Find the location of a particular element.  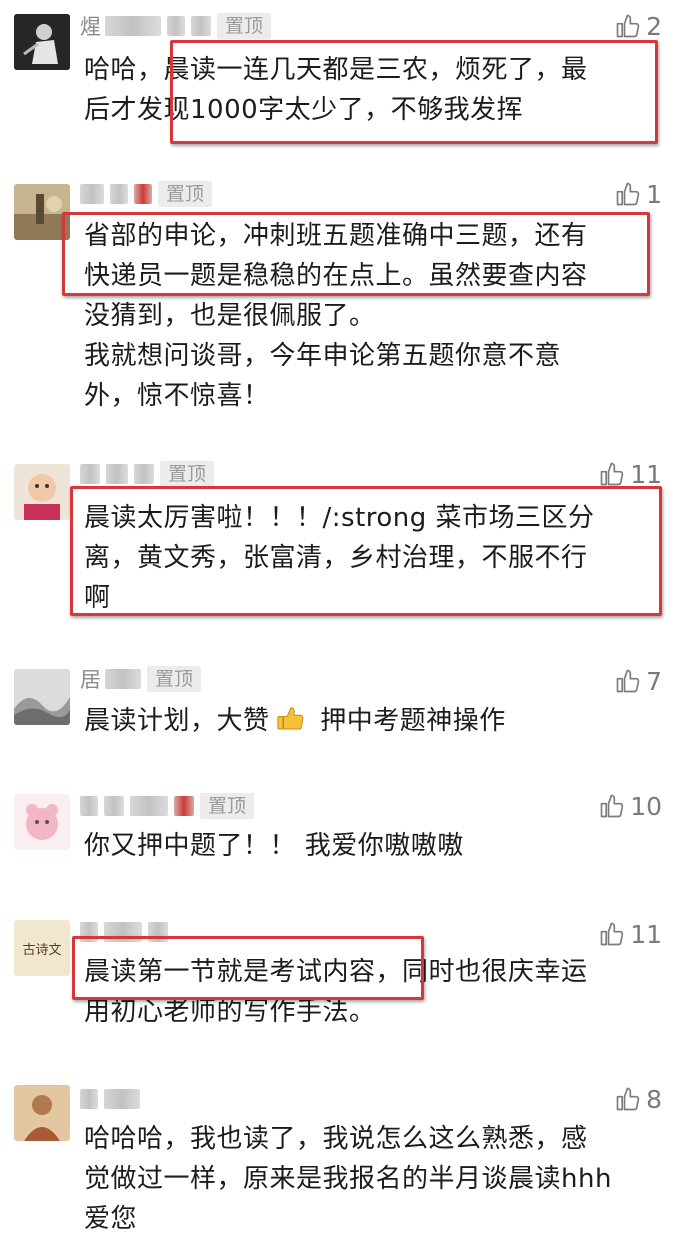

avatar: 古诗文 is located at coordinates (42, 948).